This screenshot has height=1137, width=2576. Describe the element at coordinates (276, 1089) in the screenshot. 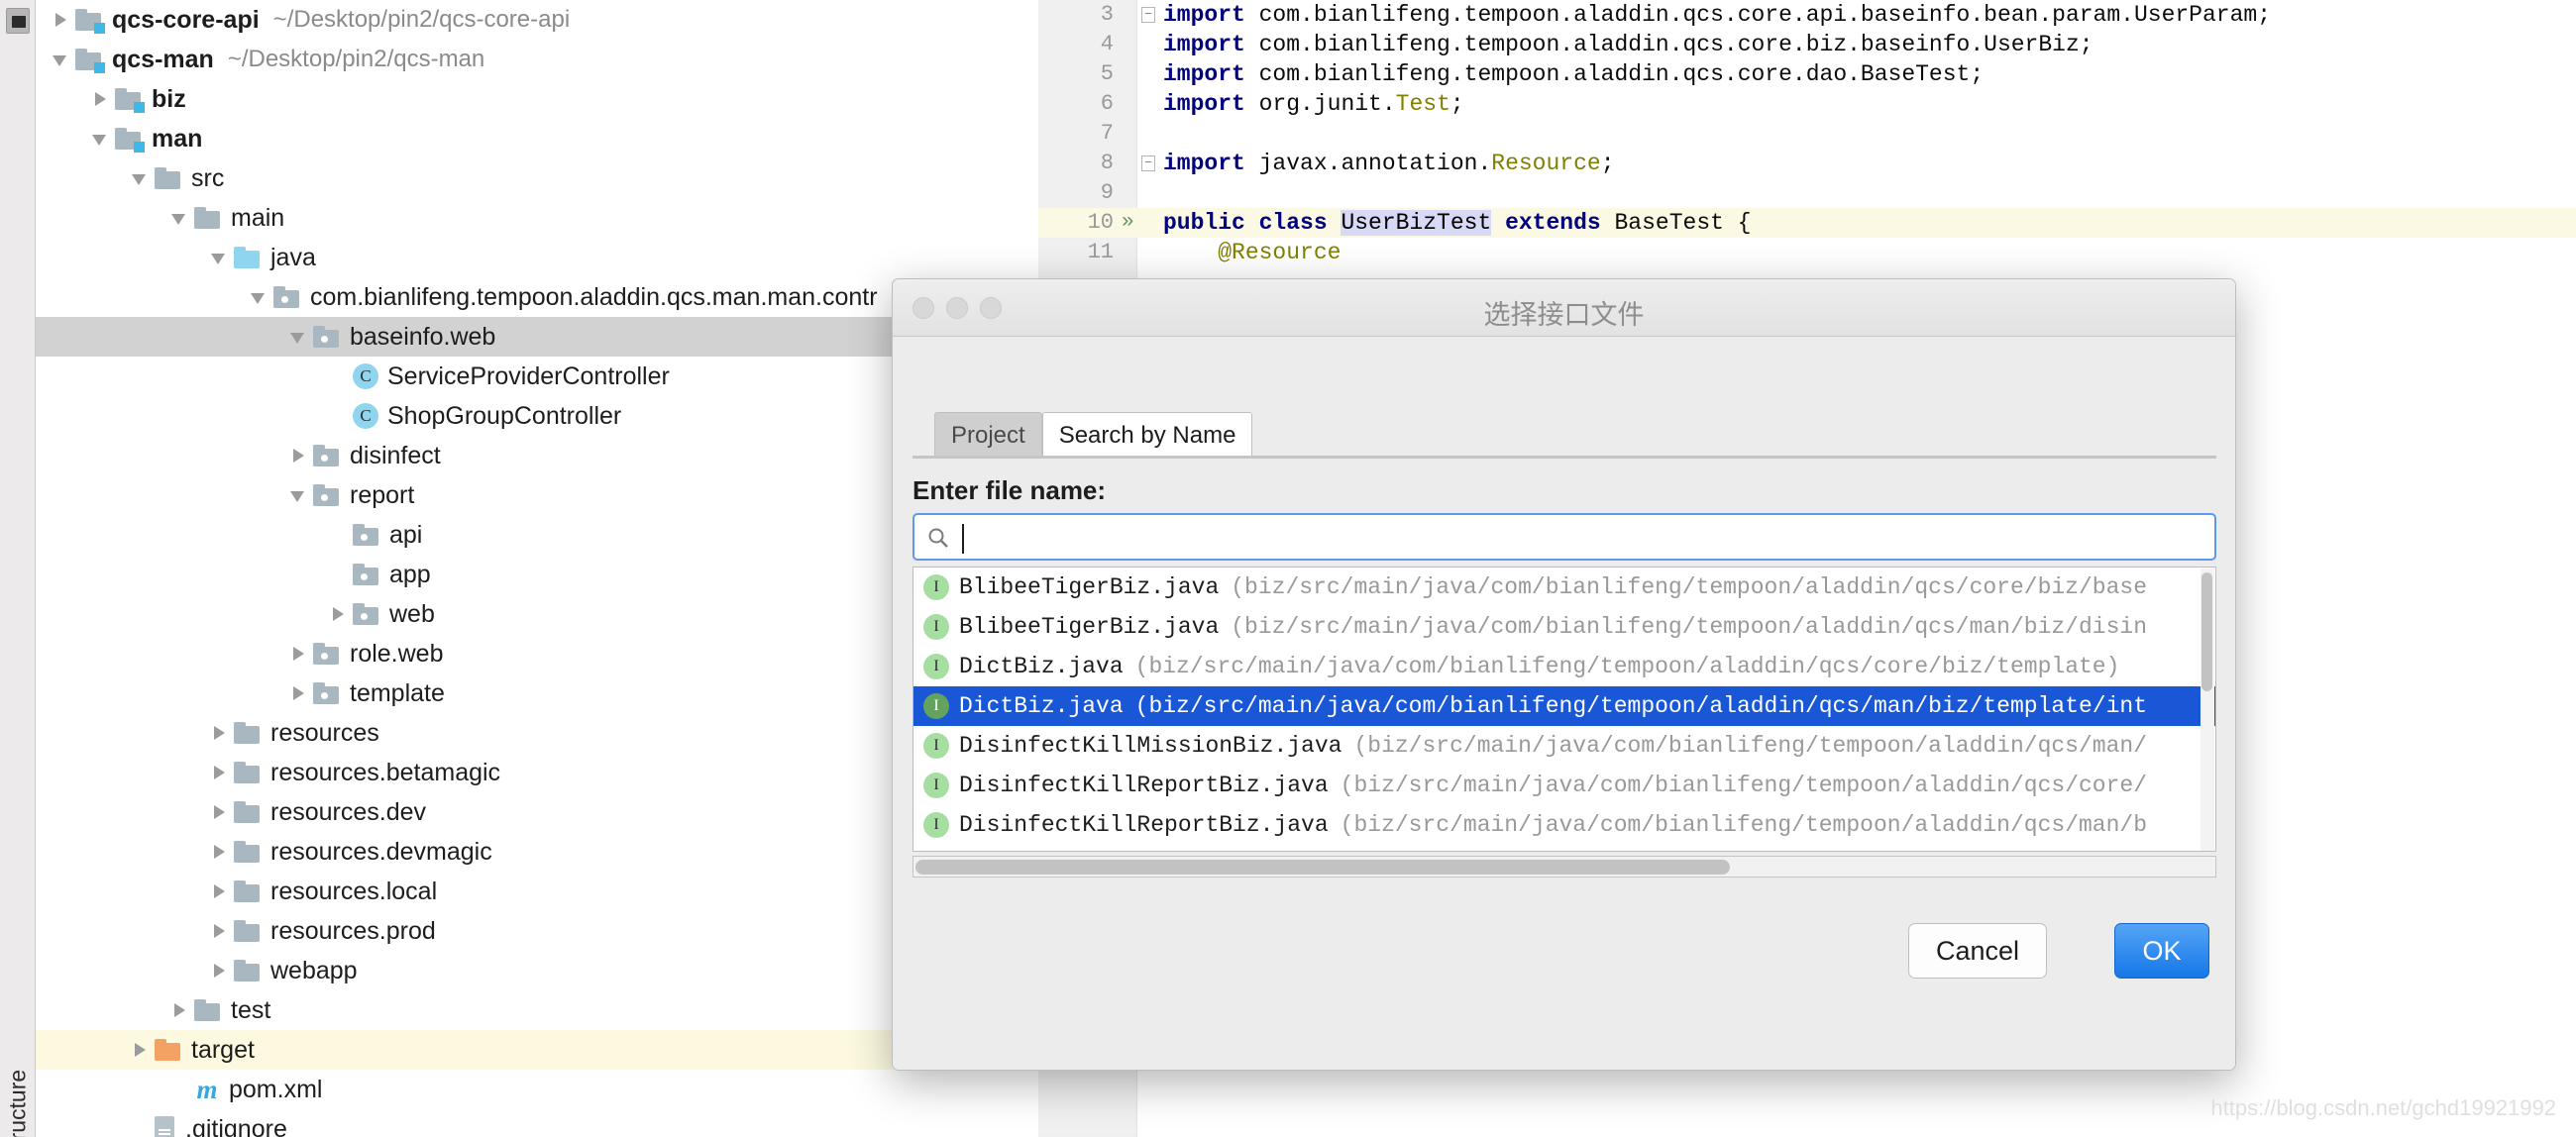

I see `tree-row-label: pom.xml` at that location.